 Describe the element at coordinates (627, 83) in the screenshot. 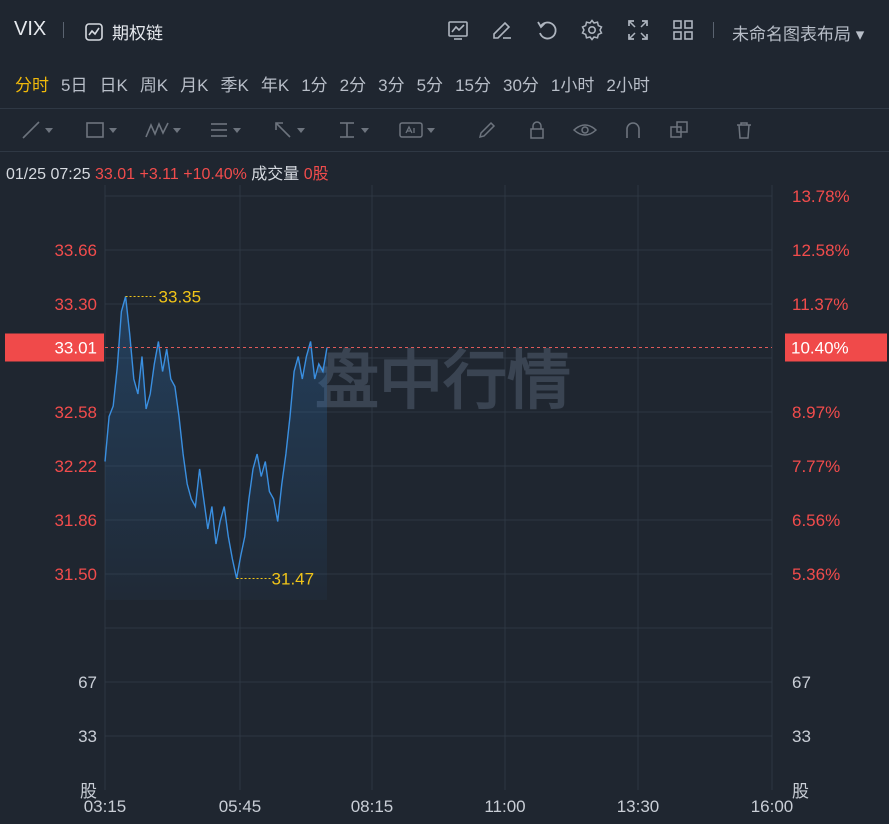

I see `period-tab: 2小时` at that location.